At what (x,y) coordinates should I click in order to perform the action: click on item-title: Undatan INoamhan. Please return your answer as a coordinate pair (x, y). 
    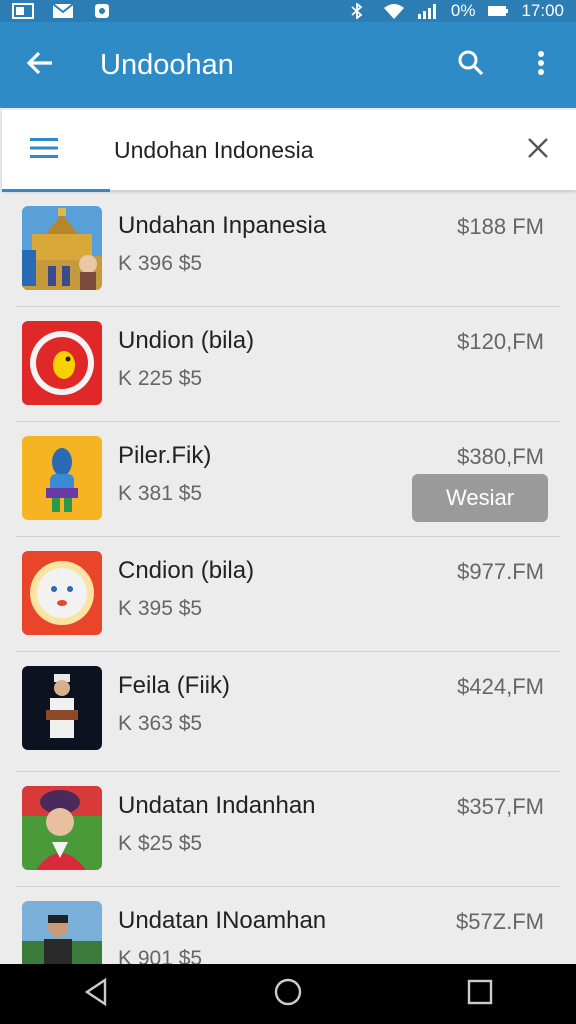
    Looking at the image, I should click on (222, 920).